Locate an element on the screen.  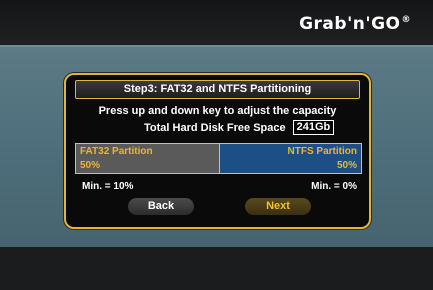
partition-selector: FAT32 Partition 50% NTFS Partition 50% is located at coordinates (218, 158).